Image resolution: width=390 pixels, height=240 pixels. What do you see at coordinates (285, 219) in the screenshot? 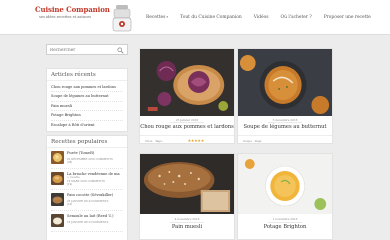
I see `card-date: 1 novembre 2016` at bounding box center [285, 219].